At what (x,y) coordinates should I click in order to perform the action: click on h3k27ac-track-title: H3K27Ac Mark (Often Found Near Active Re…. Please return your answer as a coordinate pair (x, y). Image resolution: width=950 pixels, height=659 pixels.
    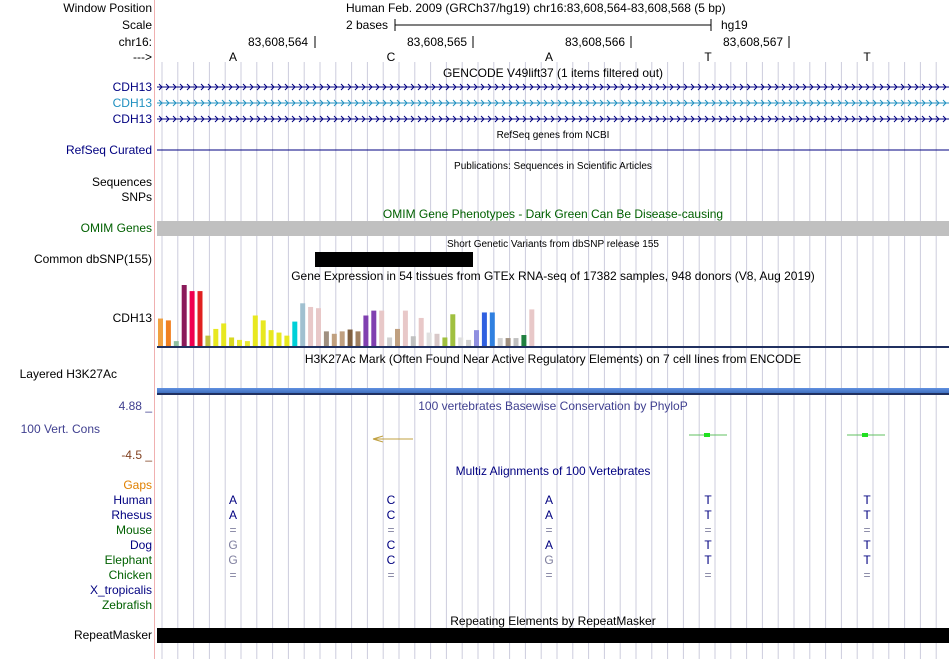
    Looking at the image, I should click on (553, 359).